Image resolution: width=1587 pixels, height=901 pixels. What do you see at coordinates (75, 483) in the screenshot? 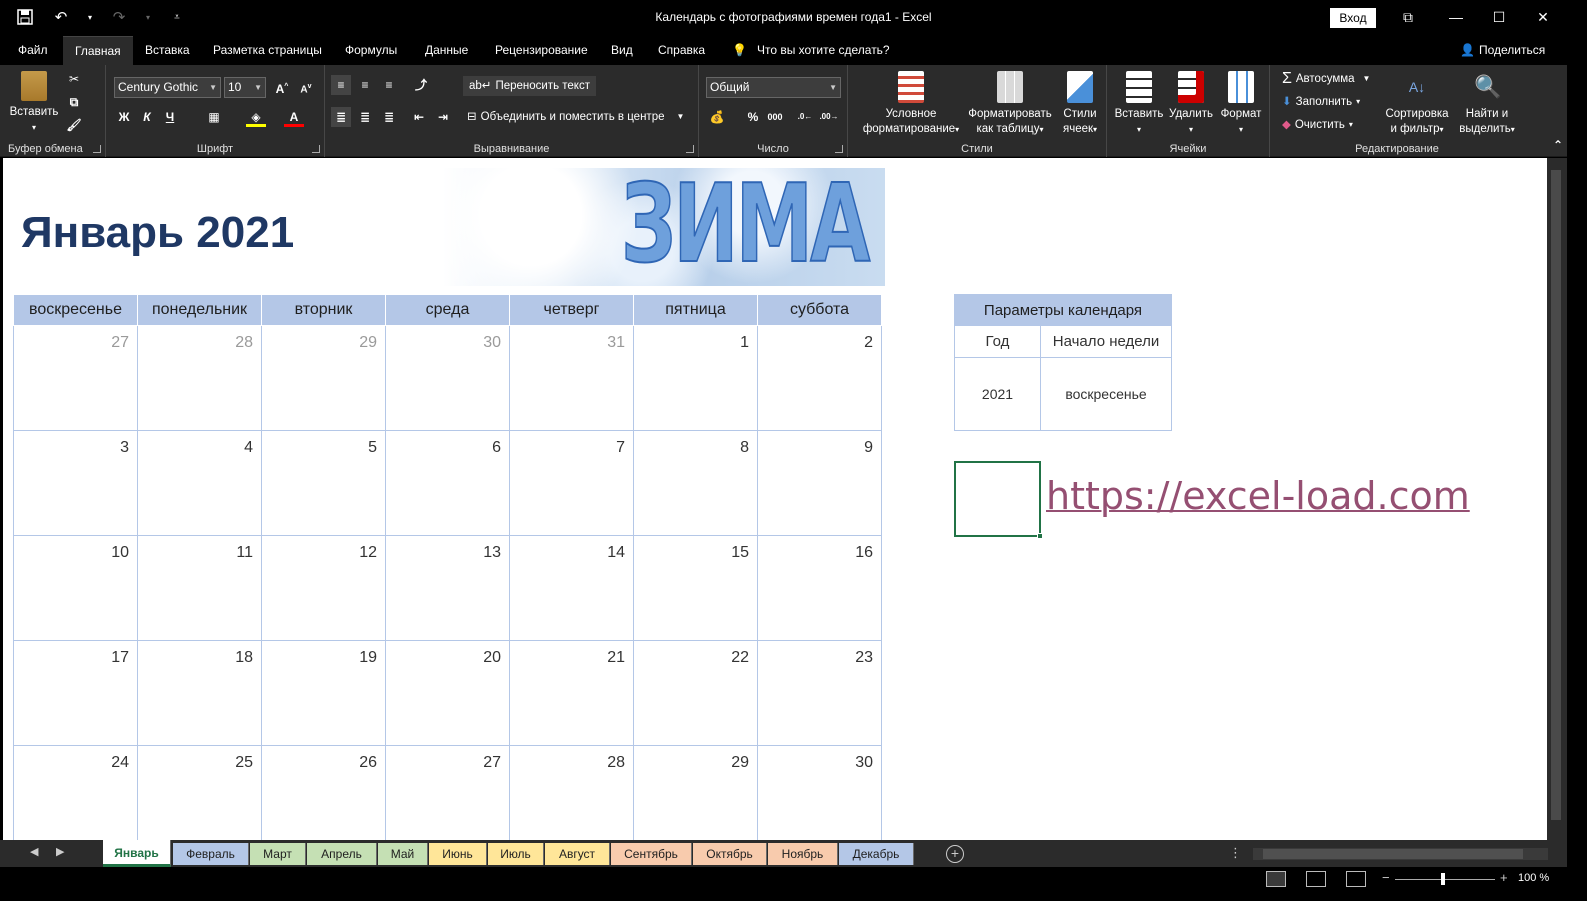
I see `day-cell: 3` at bounding box center [75, 483].